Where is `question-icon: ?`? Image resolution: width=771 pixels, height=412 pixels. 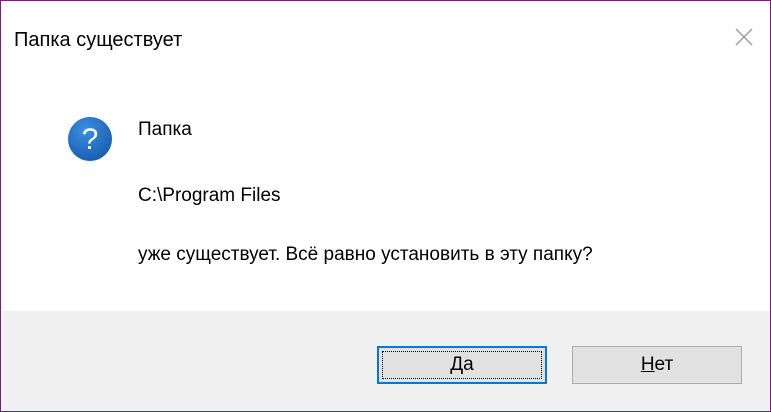 question-icon: ? is located at coordinates (90, 139).